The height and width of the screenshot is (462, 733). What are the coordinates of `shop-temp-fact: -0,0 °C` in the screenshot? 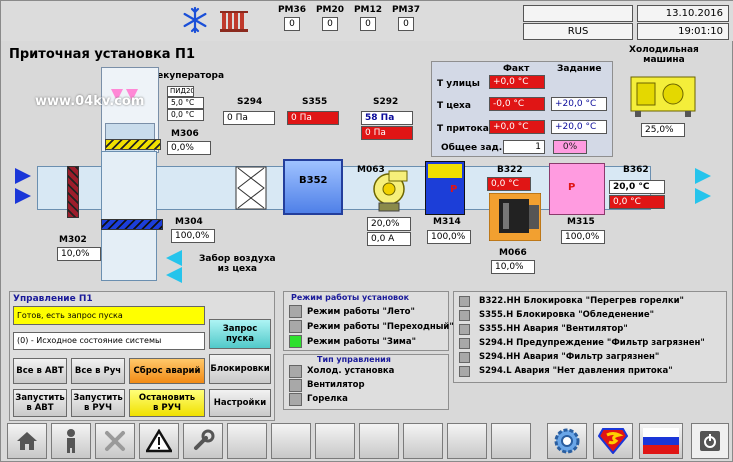 It's located at (517, 104).